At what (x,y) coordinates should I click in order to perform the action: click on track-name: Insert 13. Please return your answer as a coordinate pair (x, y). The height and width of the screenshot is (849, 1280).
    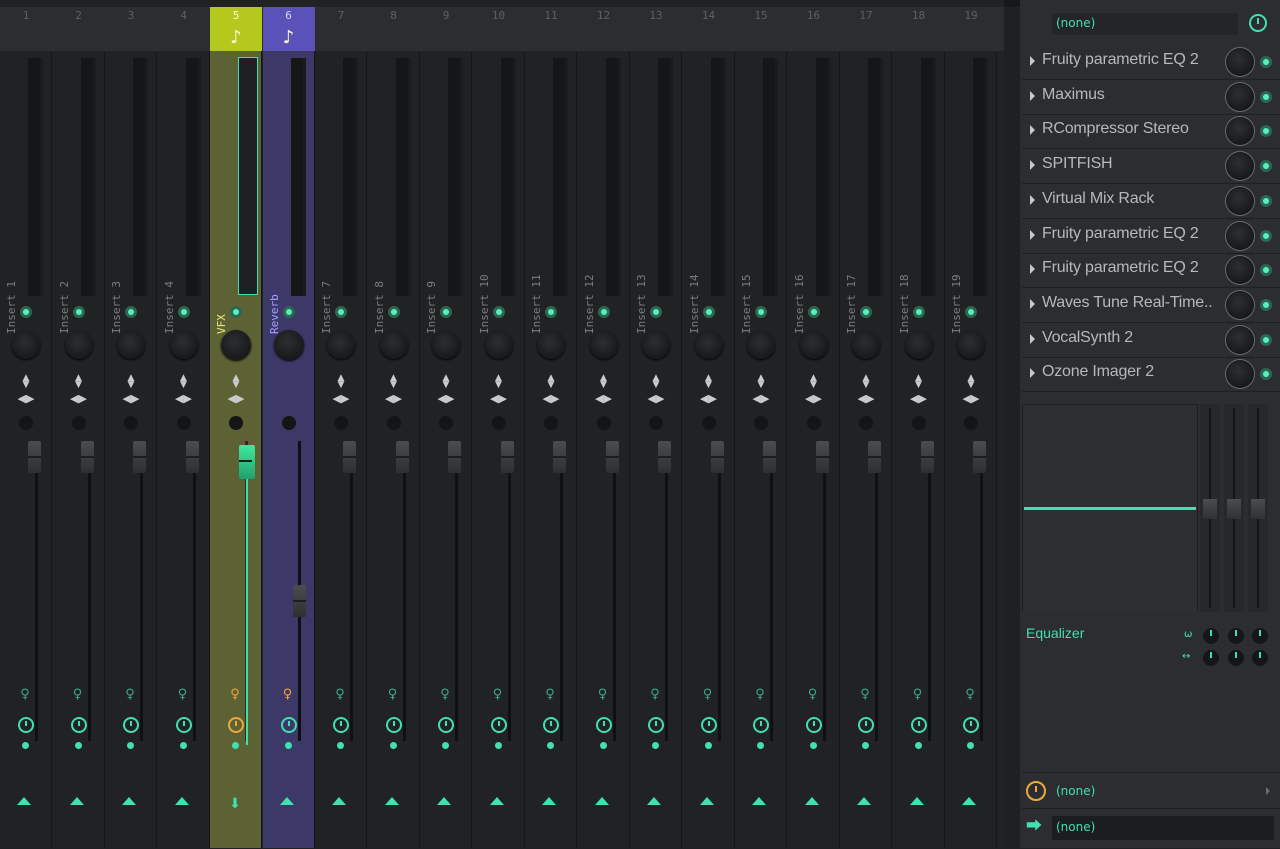
    Looking at the image, I should click on (642, 278).